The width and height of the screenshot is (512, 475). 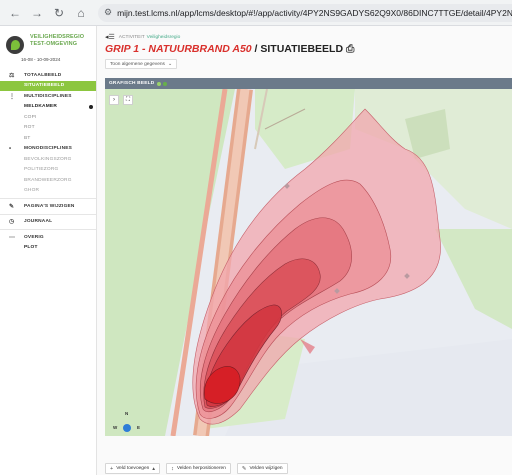 What do you see at coordinates (44, 86) in the screenshot?
I see `sidebar-item-label: SITUATIEBEELD` at bounding box center [44, 86].